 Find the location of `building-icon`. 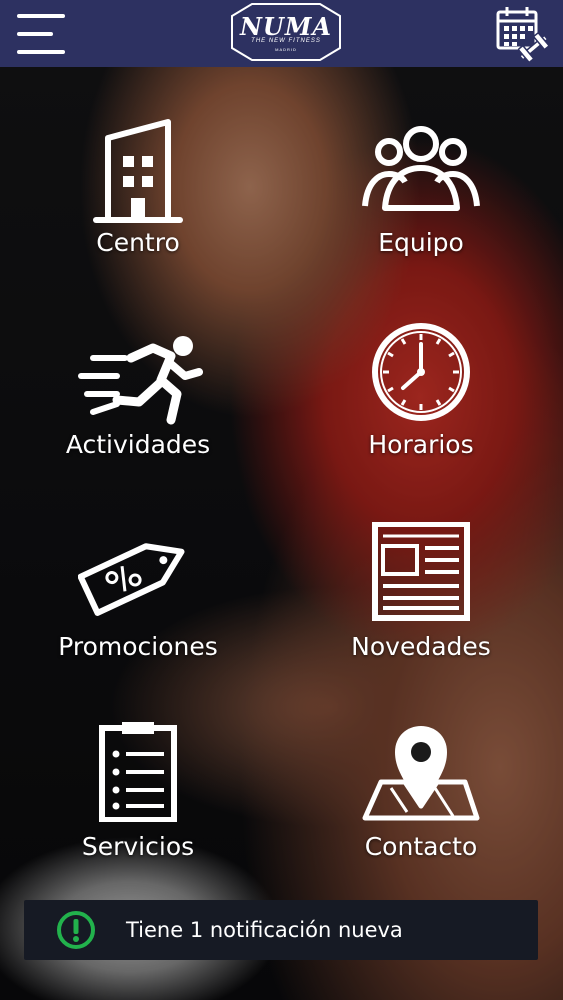

building-icon is located at coordinates (138, 173).